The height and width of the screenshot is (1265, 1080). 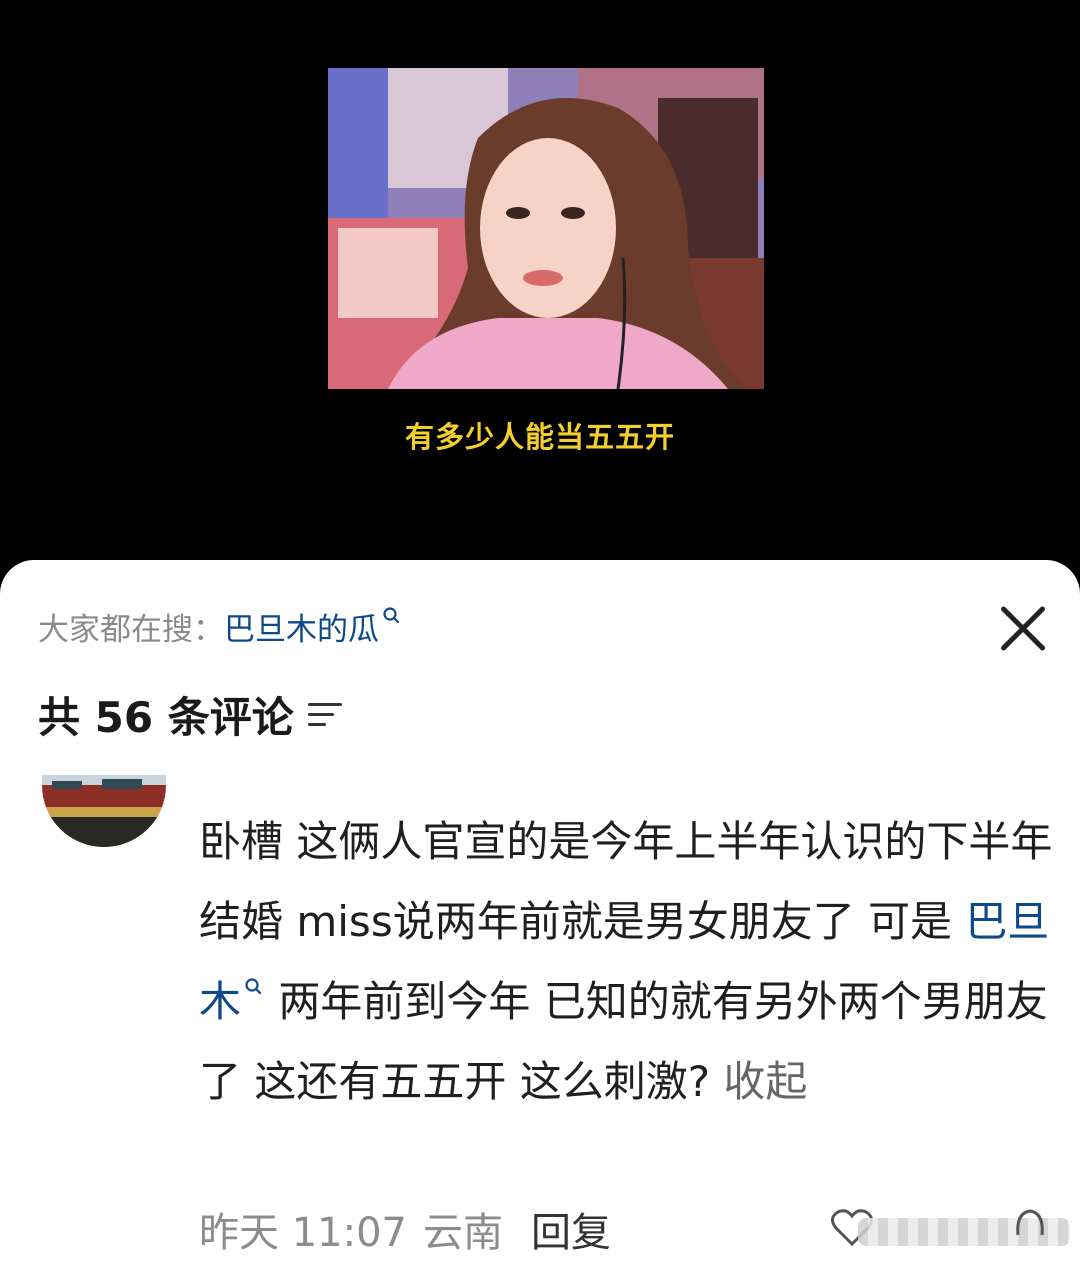 I want to click on close-icon, so click(x=1023, y=628).